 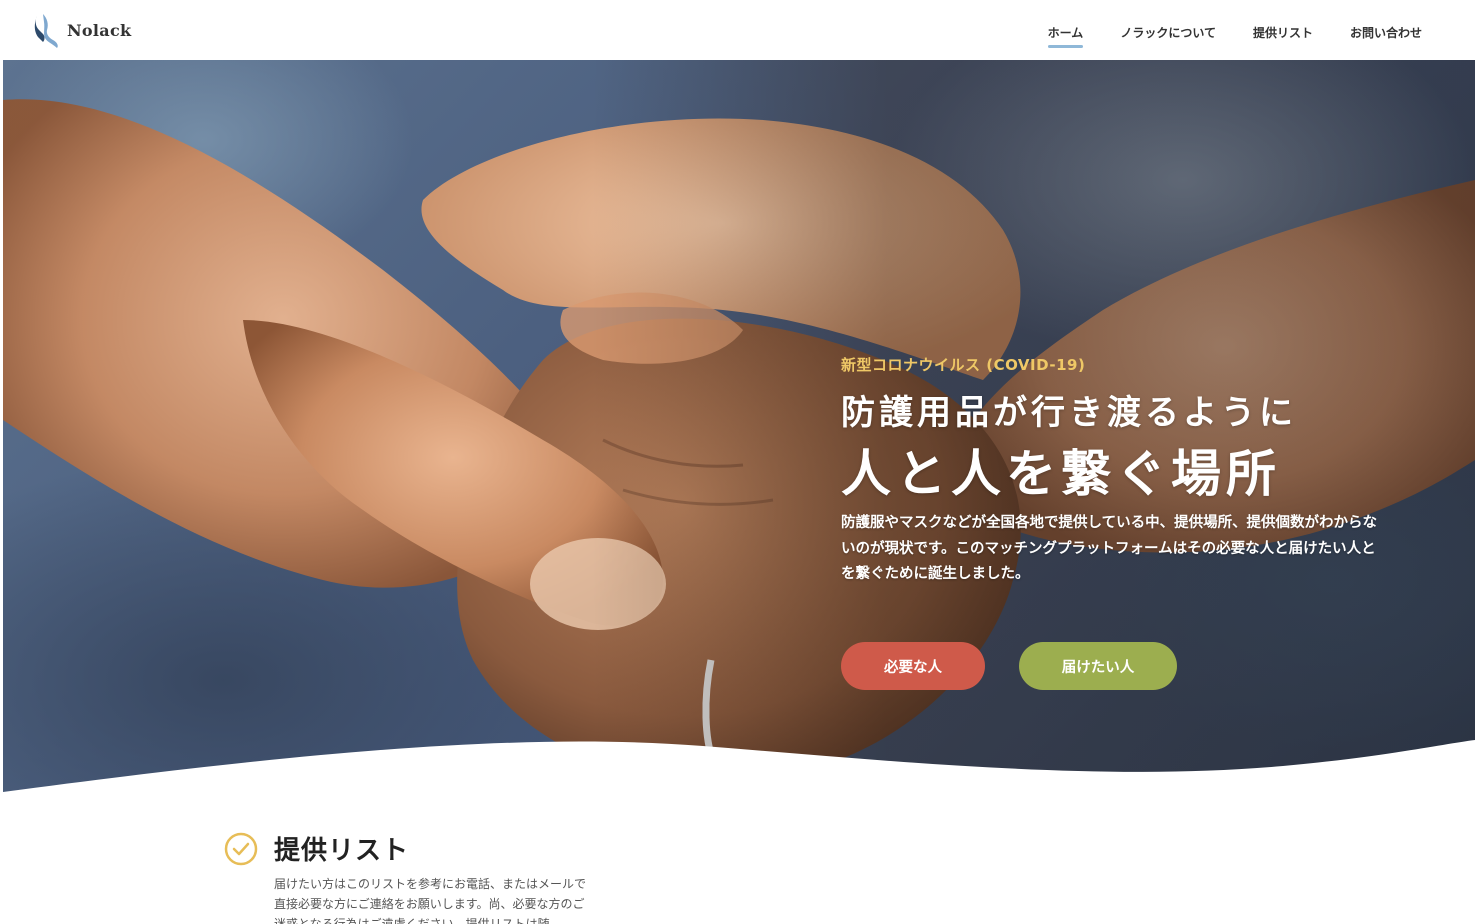 What do you see at coordinates (739, 30) in the screenshot?
I see `site-header: Nolack ホーム ノラックについて 提供リスト お問い合わせ` at bounding box center [739, 30].